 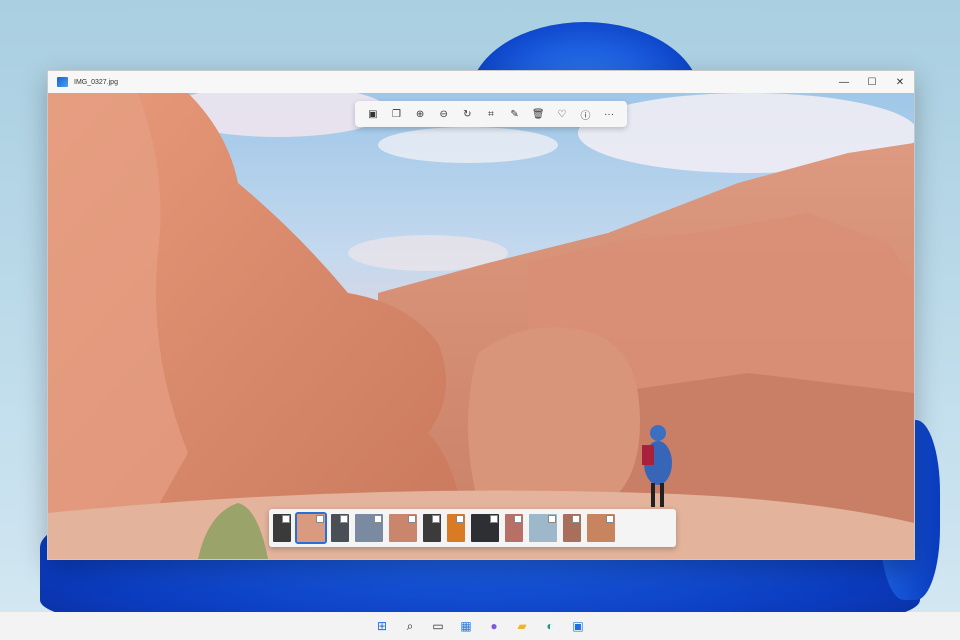 What do you see at coordinates (480, 626) in the screenshot?
I see `taskbar: ⊞ ⌕ ▭ ▦ ● ▰ ◐ ▣` at bounding box center [480, 626].